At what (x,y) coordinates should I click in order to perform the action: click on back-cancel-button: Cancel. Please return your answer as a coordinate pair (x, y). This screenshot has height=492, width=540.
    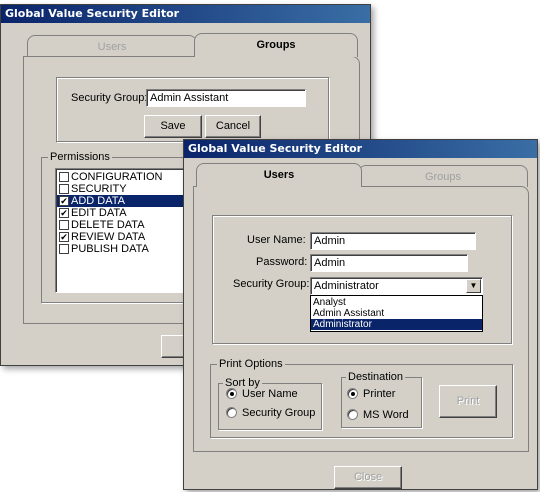
    Looking at the image, I should click on (233, 126).